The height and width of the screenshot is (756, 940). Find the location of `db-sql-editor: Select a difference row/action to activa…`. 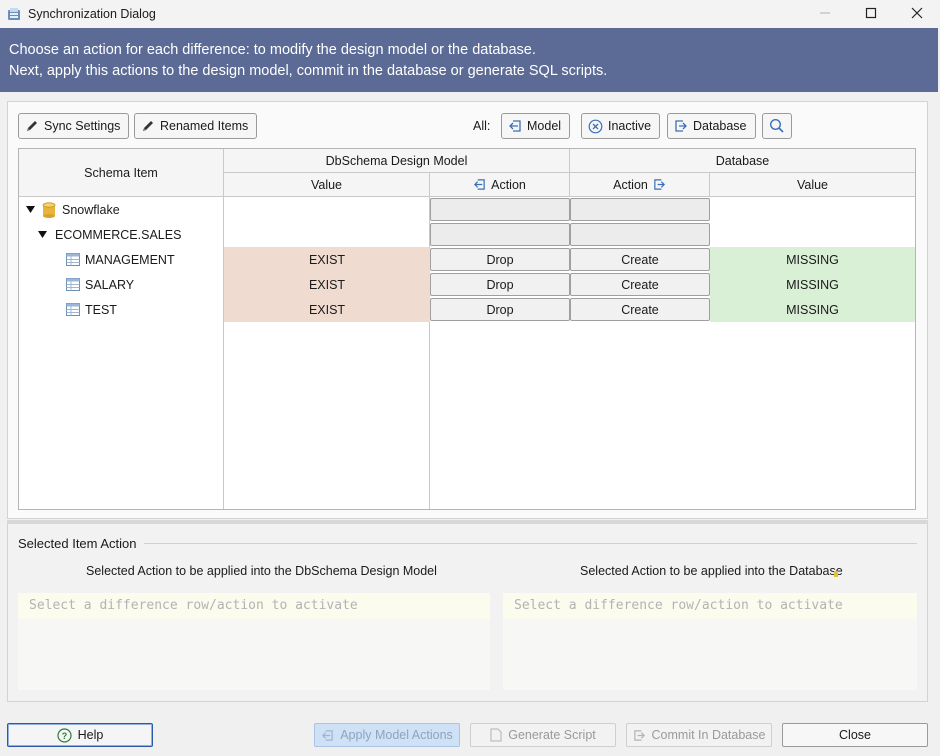

db-sql-editor: Select a difference row/action to activa… is located at coordinates (710, 641).